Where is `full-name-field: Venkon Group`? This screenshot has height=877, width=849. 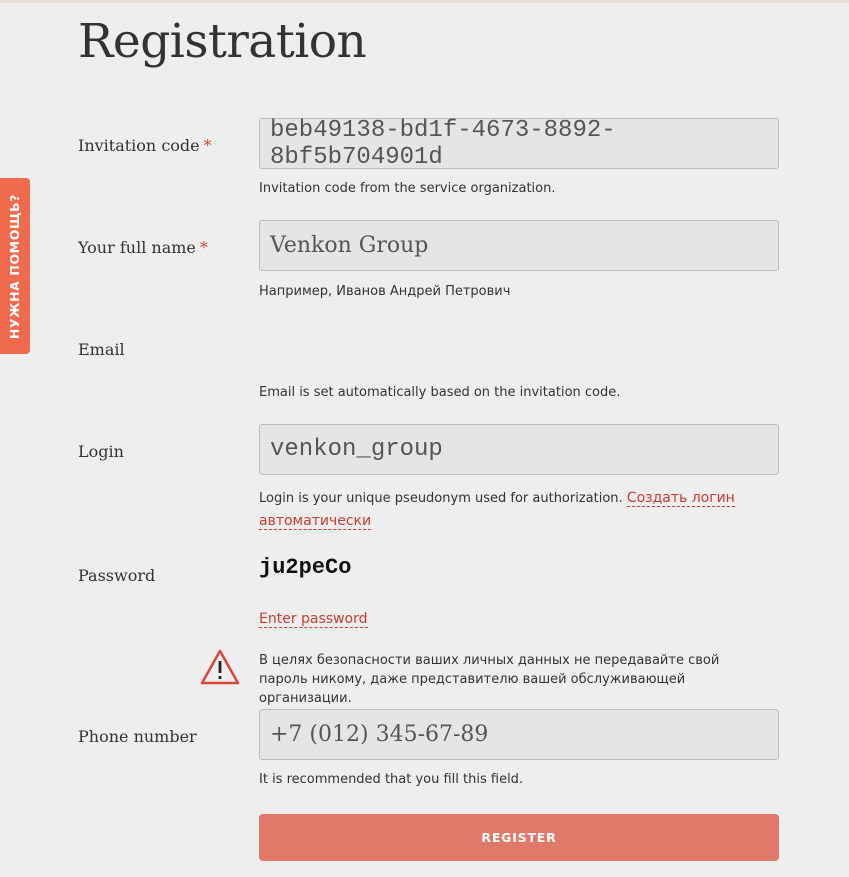
full-name-field: Venkon Group is located at coordinates (519, 245).